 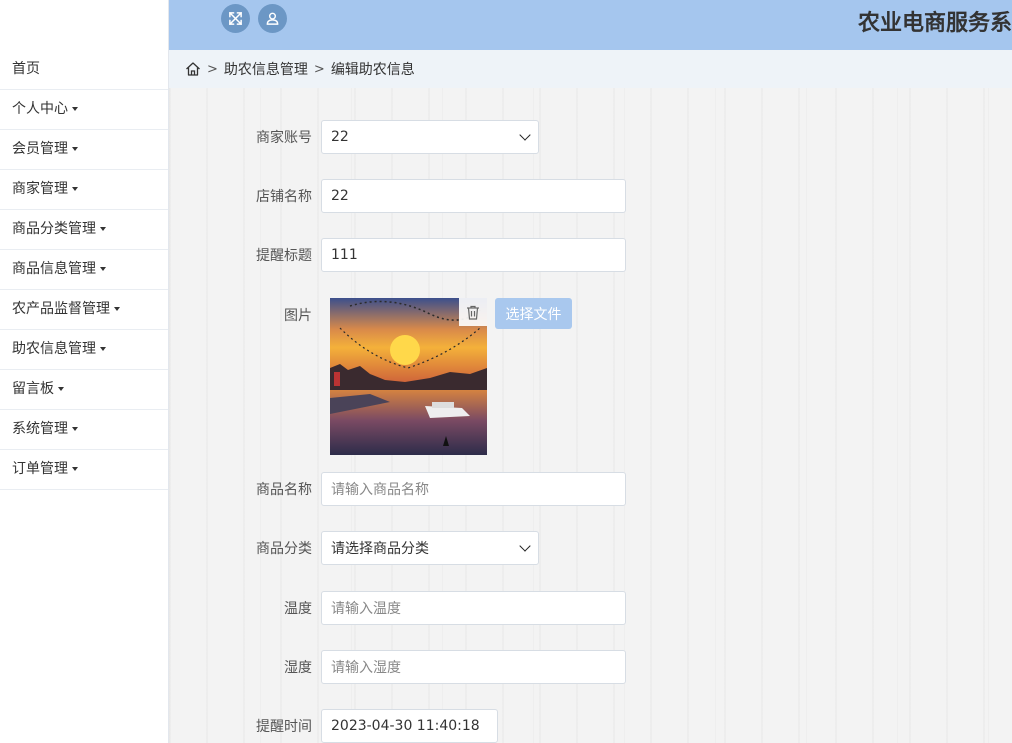 I want to click on breadcrumb: > 助农信息管理 > 编辑助农信息, so click(x=590, y=69).